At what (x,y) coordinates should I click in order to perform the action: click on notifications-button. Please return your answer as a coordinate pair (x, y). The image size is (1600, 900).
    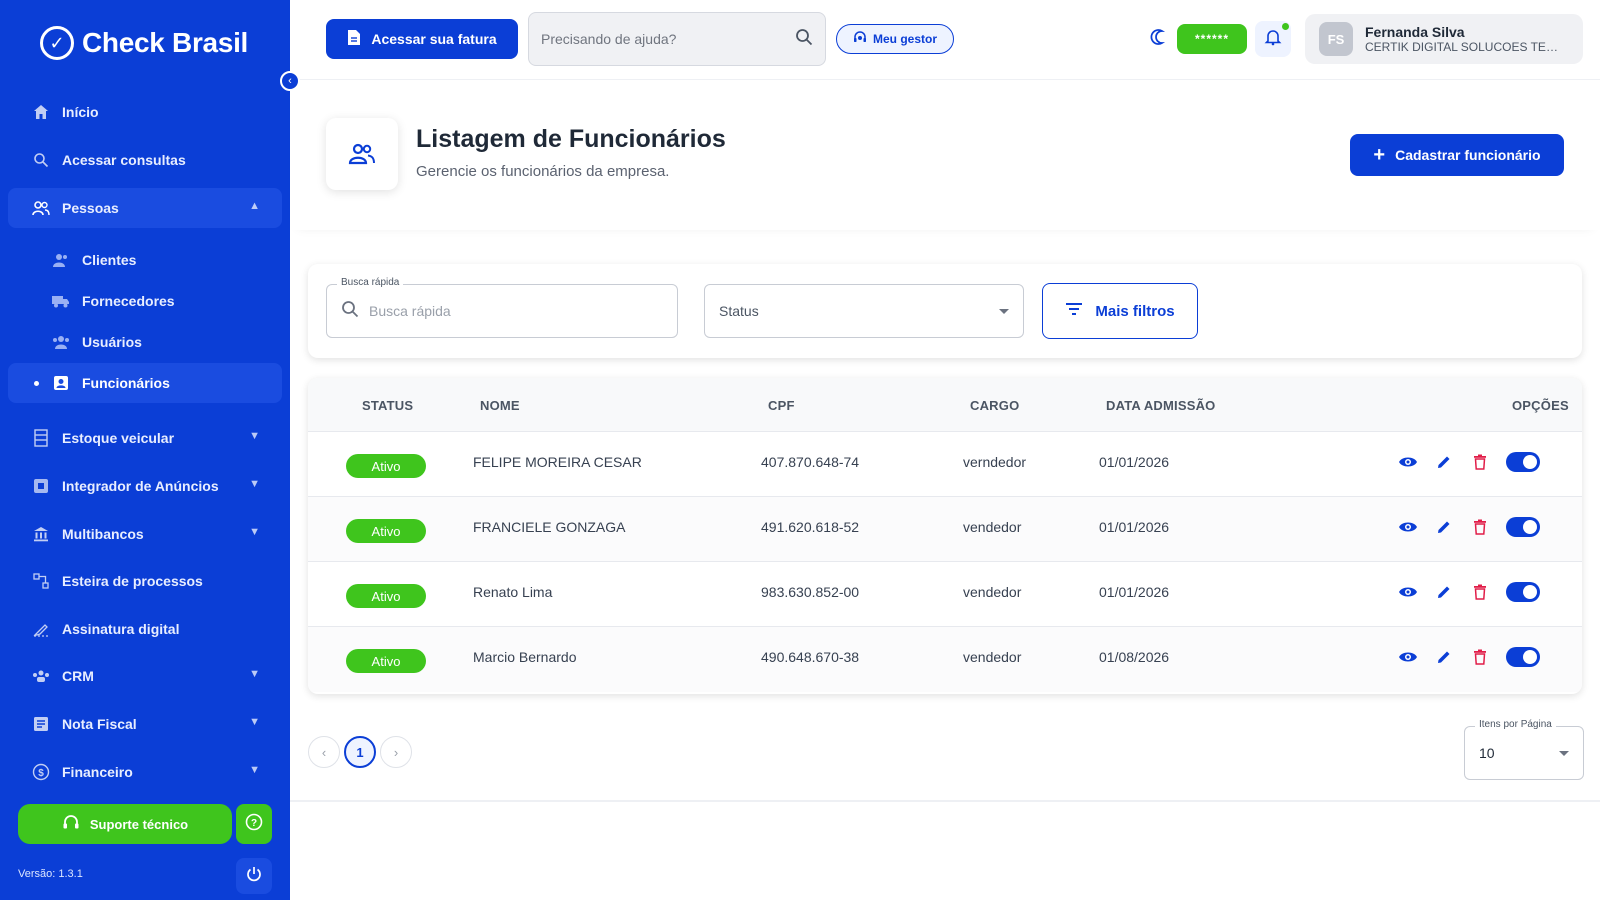
    Looking at the image, I should click on (1273, 39).